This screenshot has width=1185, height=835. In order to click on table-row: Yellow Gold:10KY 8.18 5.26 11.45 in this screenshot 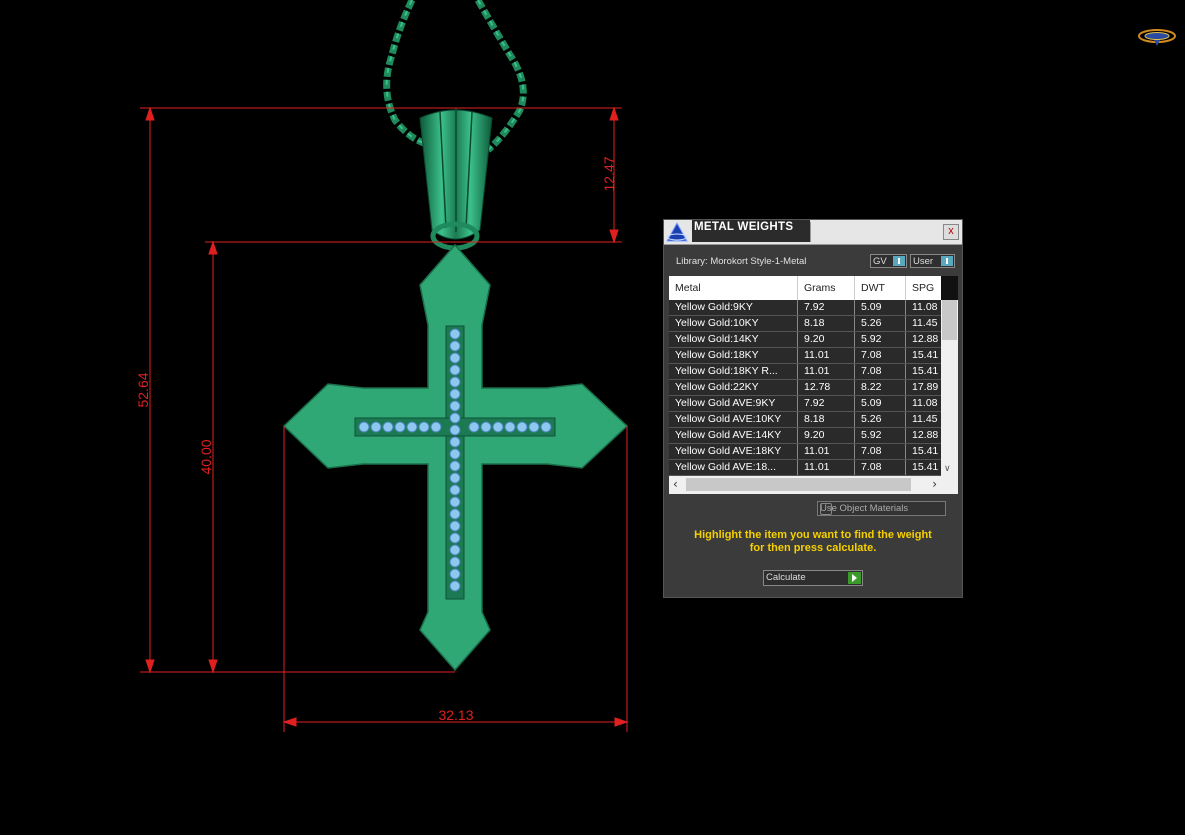, I will do `click(805, 324)`.